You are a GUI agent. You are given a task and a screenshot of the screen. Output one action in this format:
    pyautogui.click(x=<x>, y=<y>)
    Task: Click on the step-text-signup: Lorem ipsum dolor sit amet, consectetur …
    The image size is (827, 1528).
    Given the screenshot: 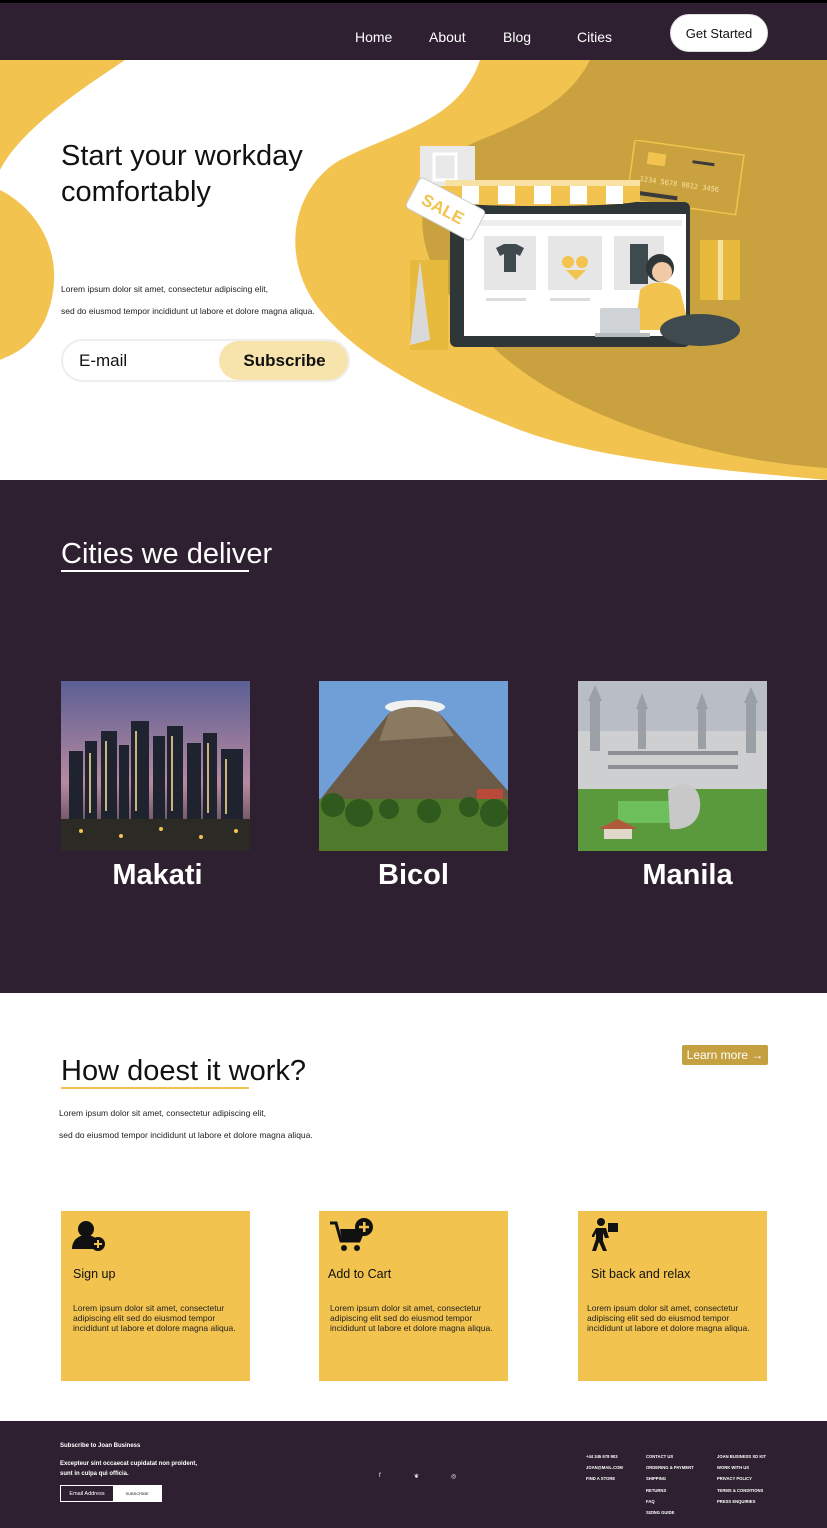 What is the action you would take?
    pyautogui.click(x=154, y=1318)
    